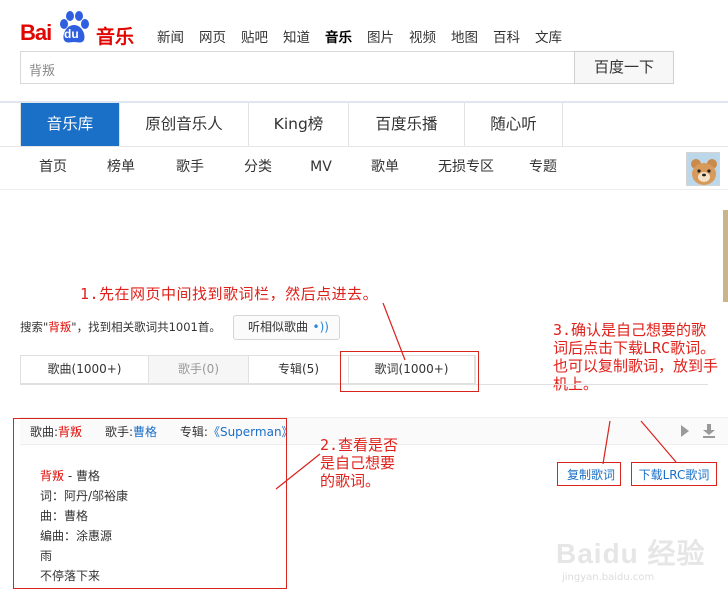  I want to click on pointer-line-step3b, so click(658, 441).